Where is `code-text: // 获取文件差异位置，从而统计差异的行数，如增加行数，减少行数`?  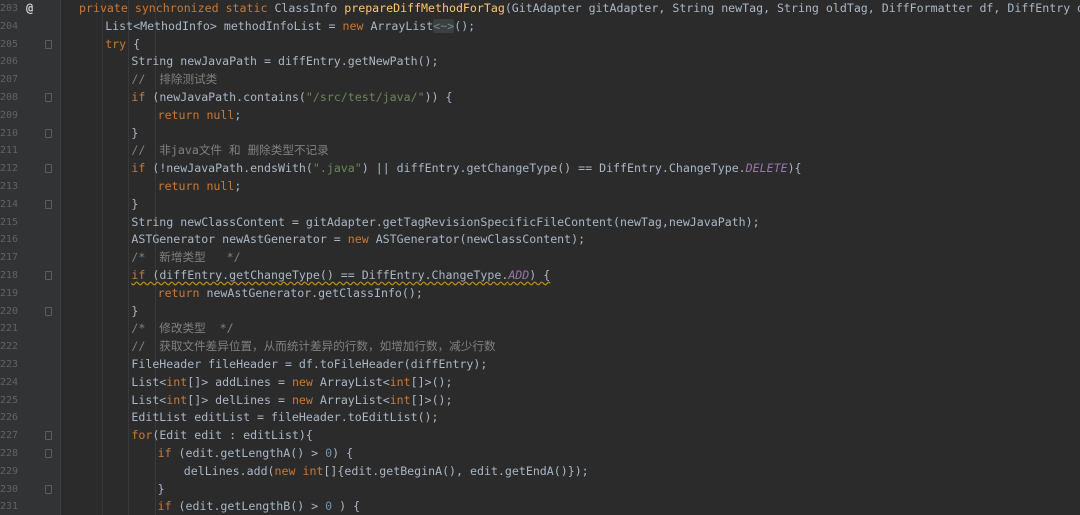
code-text: // 获取文件差异位置，从而统计差异的行数，如增加行数，减少行数 is located at coordinates (313, 347).